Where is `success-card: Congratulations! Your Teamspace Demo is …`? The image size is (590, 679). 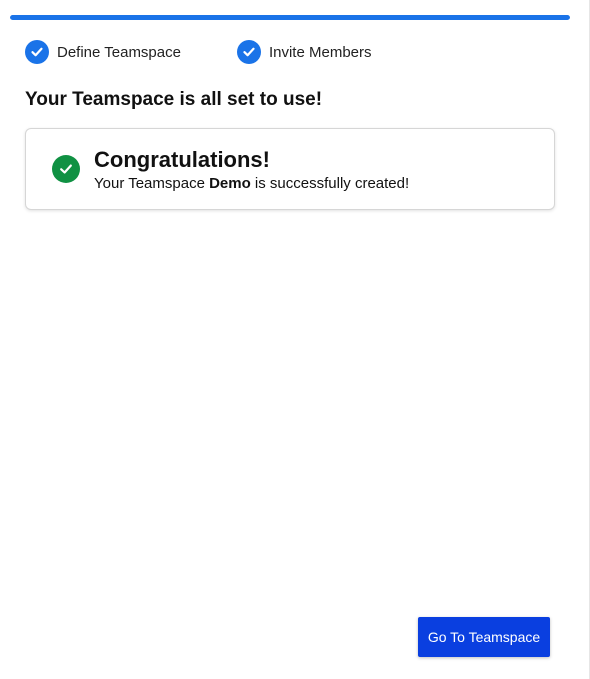
success-card: Congratulations! Your Teamspace Demo is … is located at coordinates (290, 169).